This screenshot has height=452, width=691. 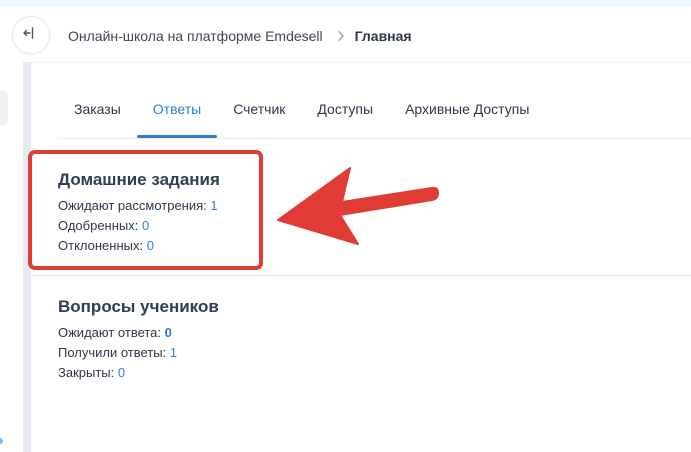 I want to click on questions-title: Вопросы учеников, so click(x=138, y=306).